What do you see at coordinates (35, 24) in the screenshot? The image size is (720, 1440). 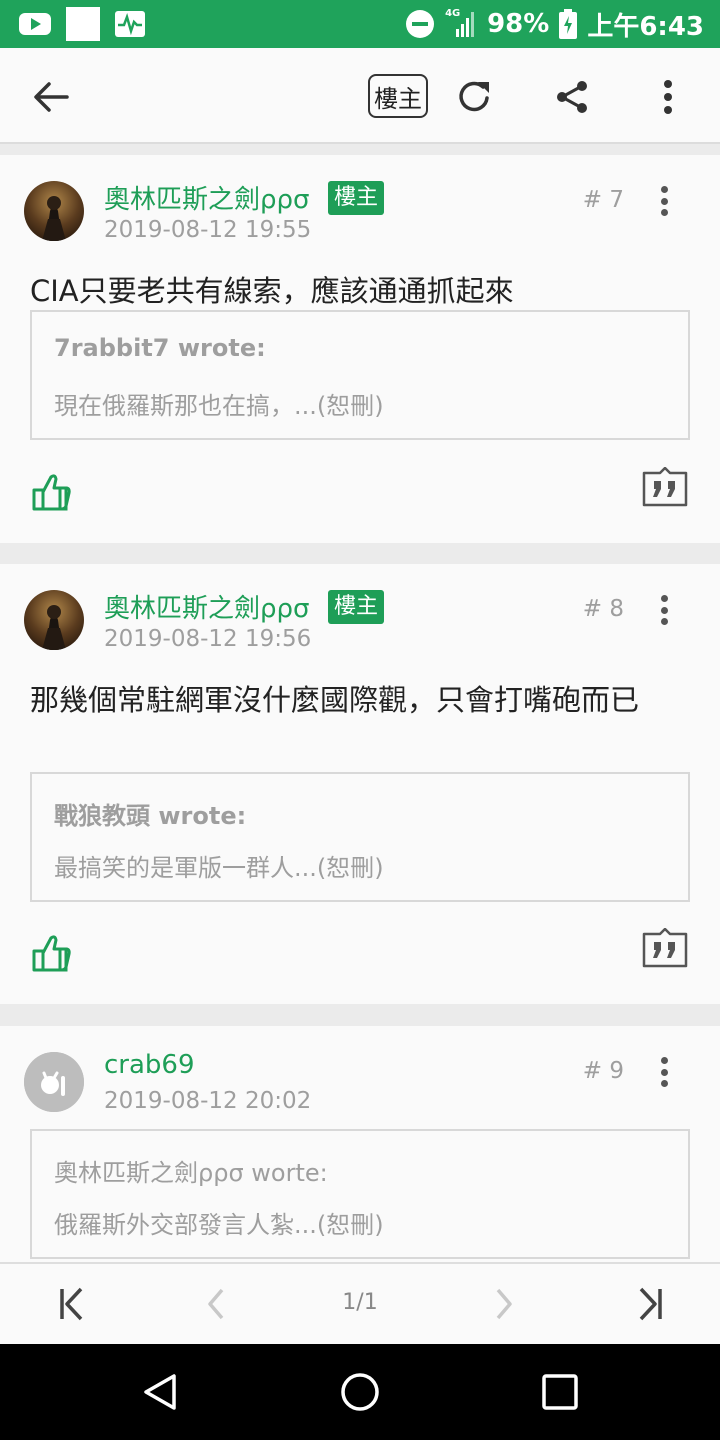 I see `youtube-icon` at bounding box center [35, 24].